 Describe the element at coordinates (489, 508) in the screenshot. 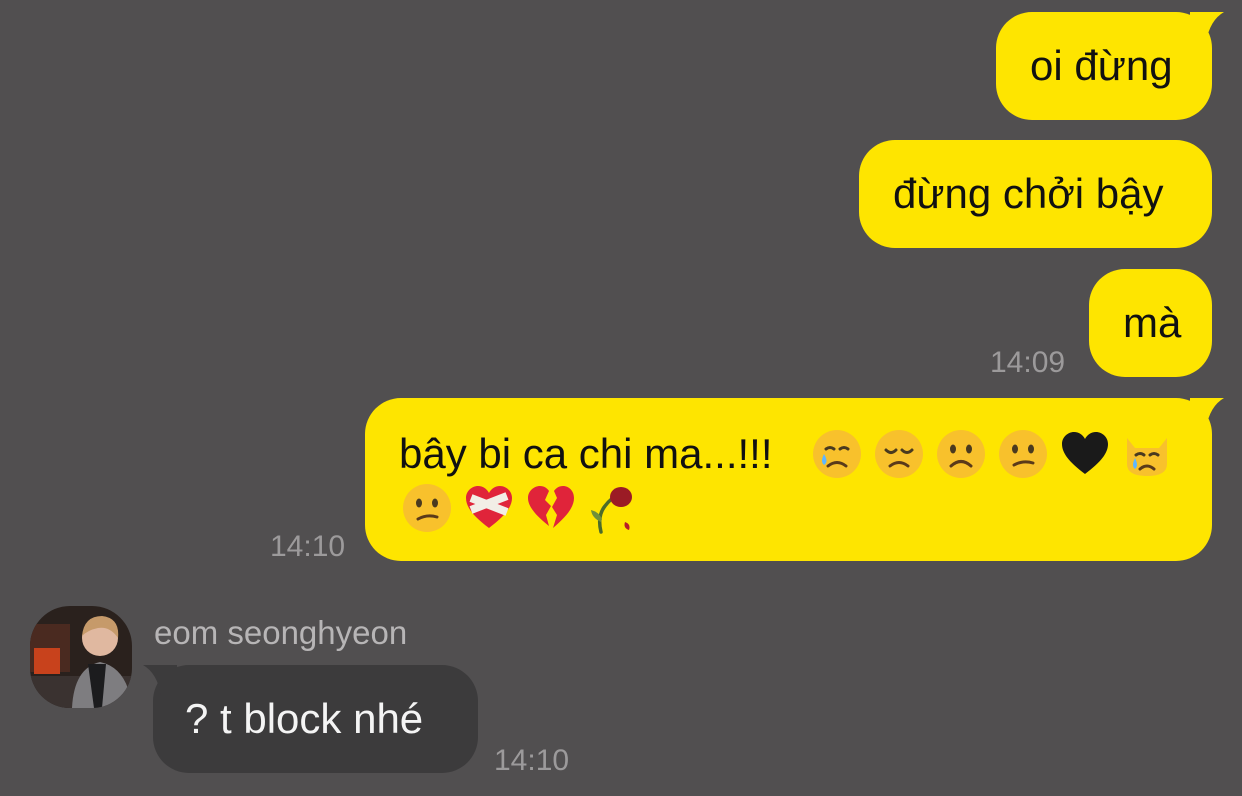

I see `mending-heart-icon` at that location.